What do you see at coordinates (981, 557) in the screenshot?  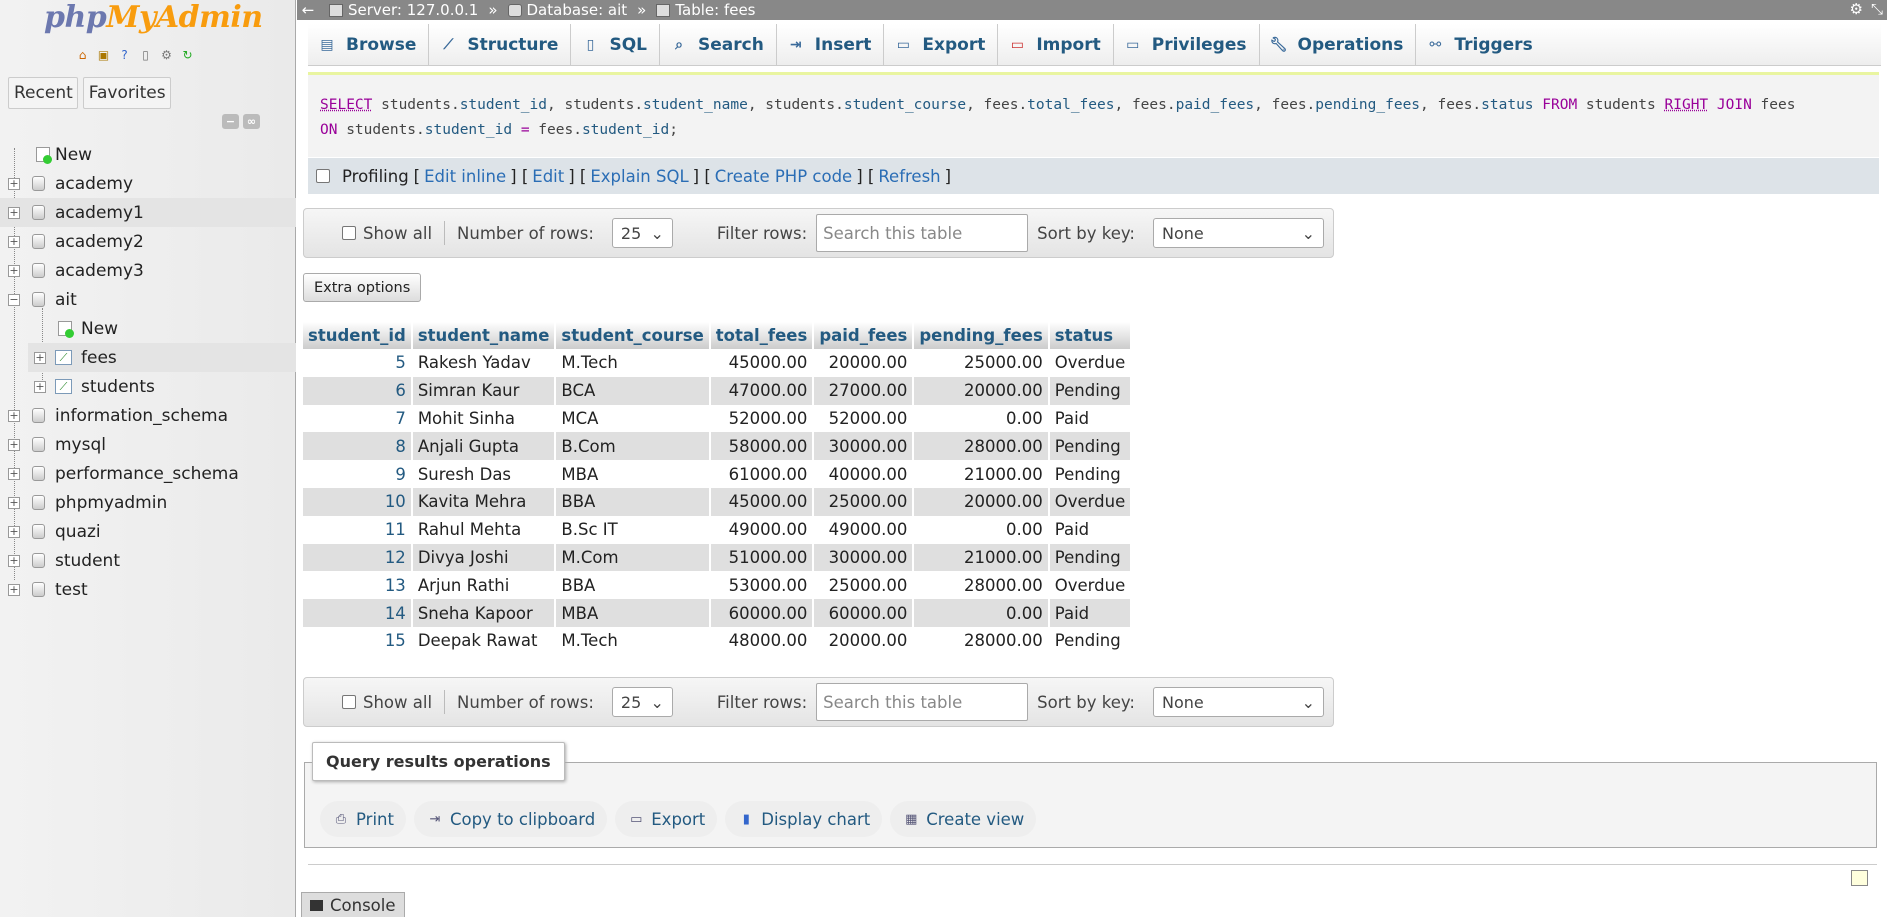 I see `table-cell-pending_fees: 21000.00` at bounding box center [981, 557].